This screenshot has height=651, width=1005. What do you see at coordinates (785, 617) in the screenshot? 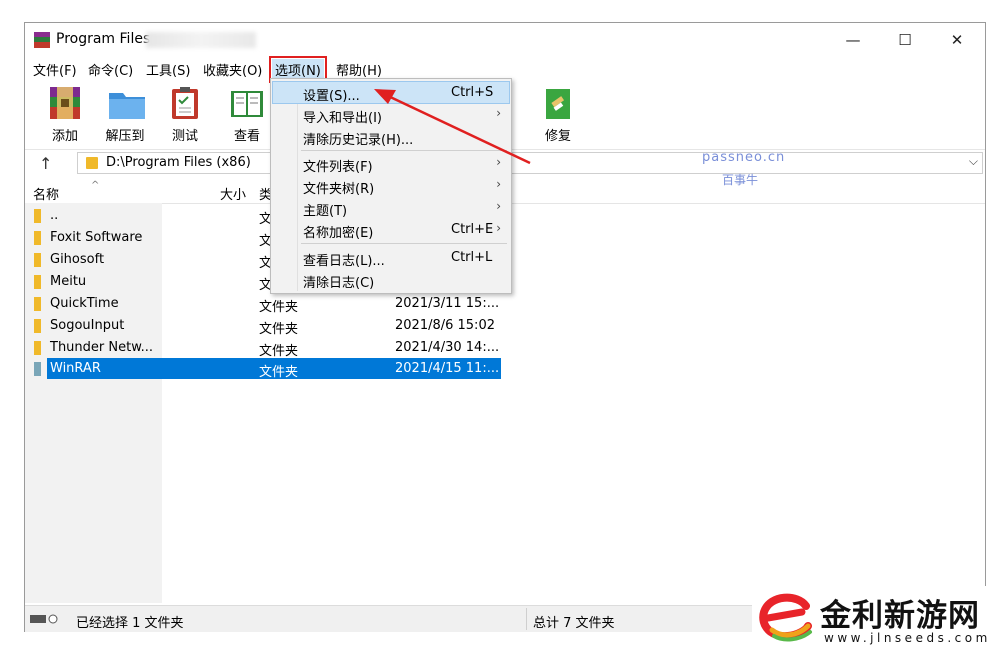
I see `logo-e-icon` at bounding box center [785, 617].